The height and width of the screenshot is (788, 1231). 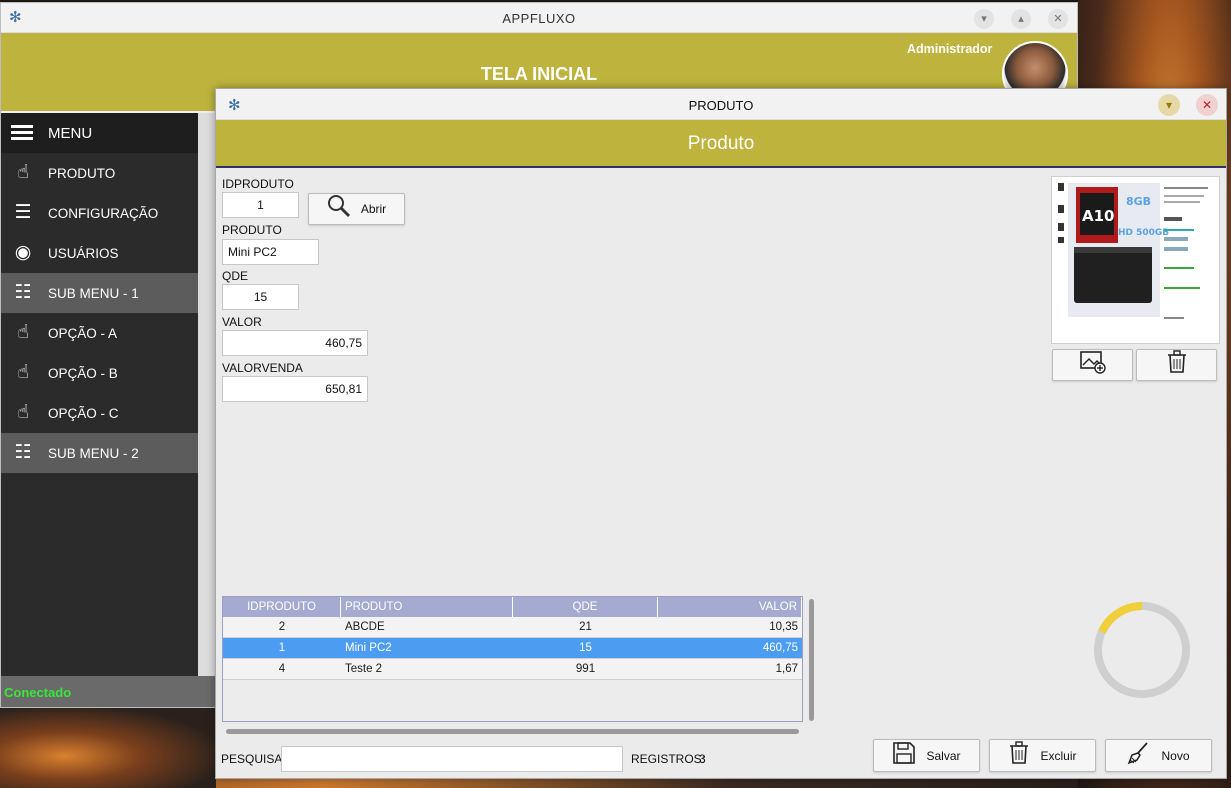 I want to click on column-header-valor: VALOR, so click(x=730, y=607).